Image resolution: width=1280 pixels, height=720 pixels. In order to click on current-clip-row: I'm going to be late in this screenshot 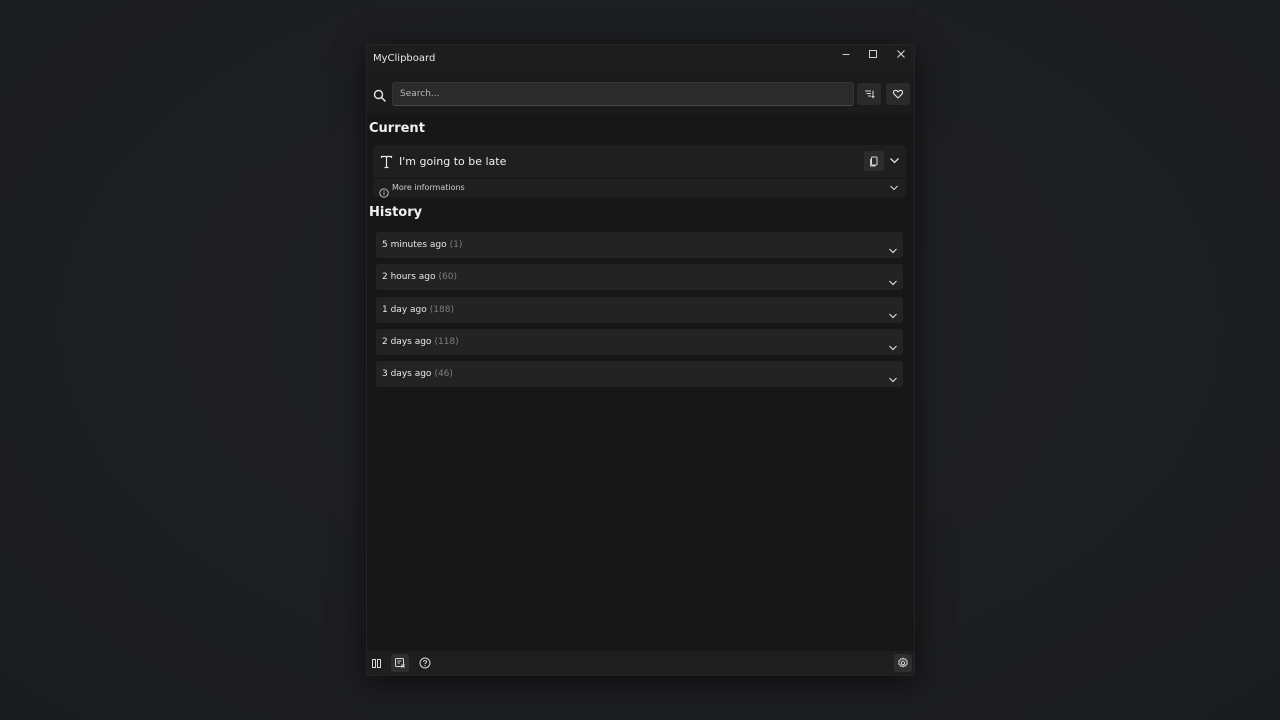, I will do `click(639, 162)`.